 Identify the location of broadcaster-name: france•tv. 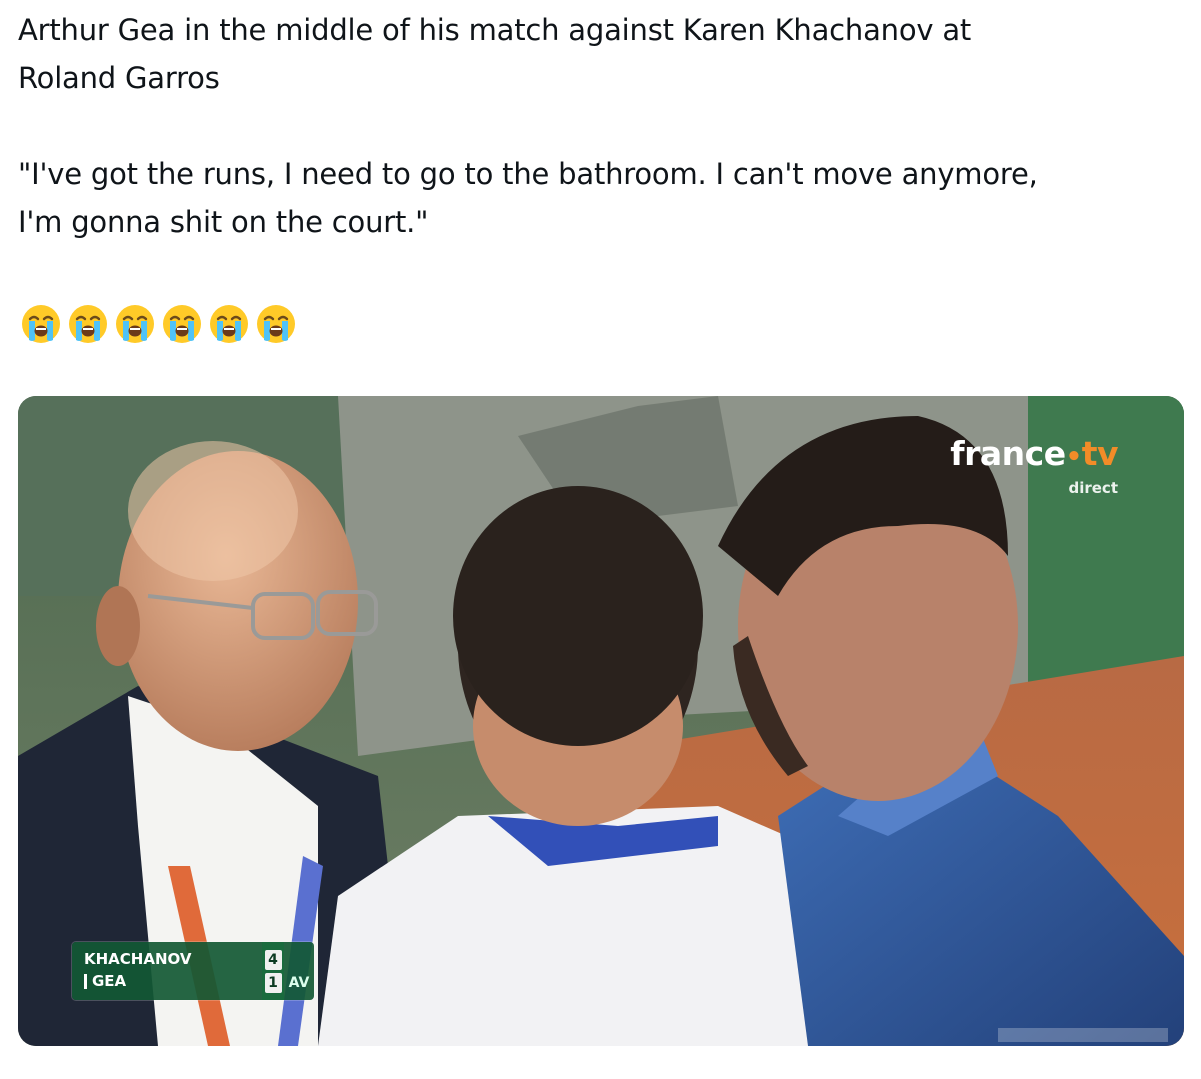
(1034, 455).